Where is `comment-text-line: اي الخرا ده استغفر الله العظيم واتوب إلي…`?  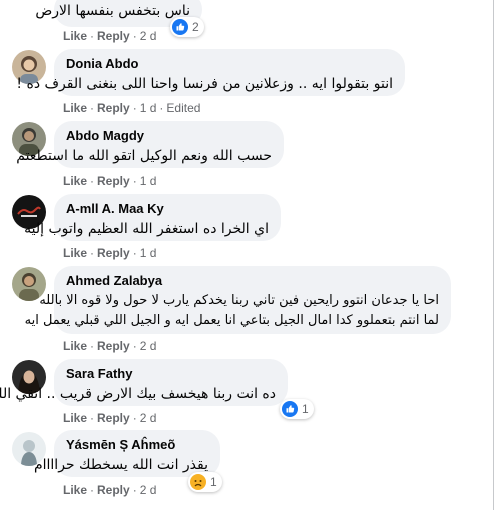
comment-text-line: اي الخرا ده استغفر الله العظيم واتوب إلي… is located at coordinates (146, 229).